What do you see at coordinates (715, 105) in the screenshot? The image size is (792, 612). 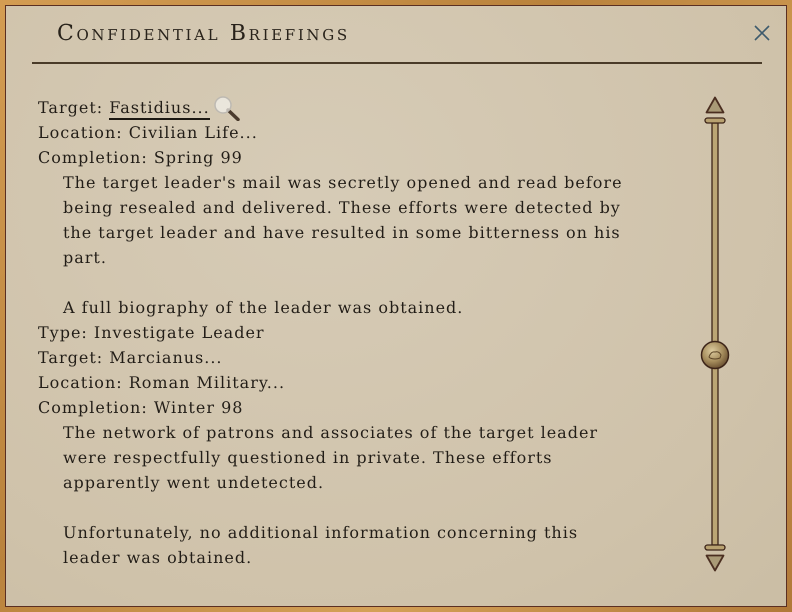 I see `scroll-up-button` at bounding box center [715, 105].